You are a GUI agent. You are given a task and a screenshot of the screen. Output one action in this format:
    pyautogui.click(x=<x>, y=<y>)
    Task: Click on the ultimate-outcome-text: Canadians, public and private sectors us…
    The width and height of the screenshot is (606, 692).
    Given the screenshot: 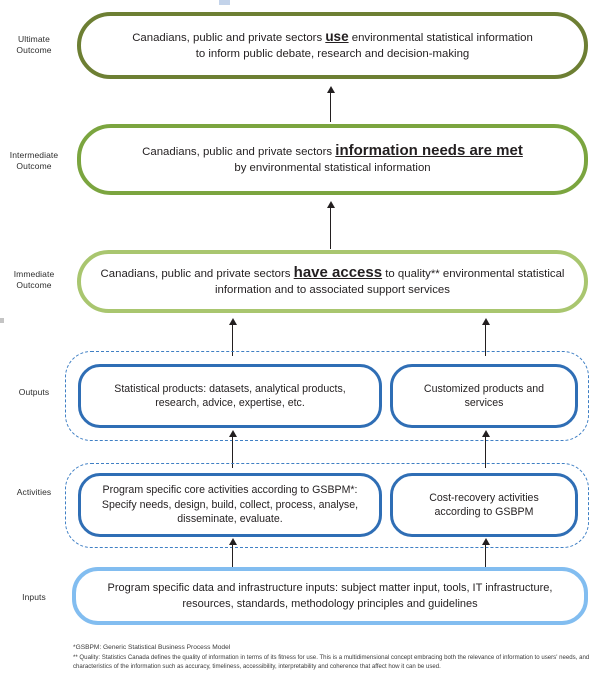 What is the action you would take?
    pyautogui.click(x=332, y=45)
    